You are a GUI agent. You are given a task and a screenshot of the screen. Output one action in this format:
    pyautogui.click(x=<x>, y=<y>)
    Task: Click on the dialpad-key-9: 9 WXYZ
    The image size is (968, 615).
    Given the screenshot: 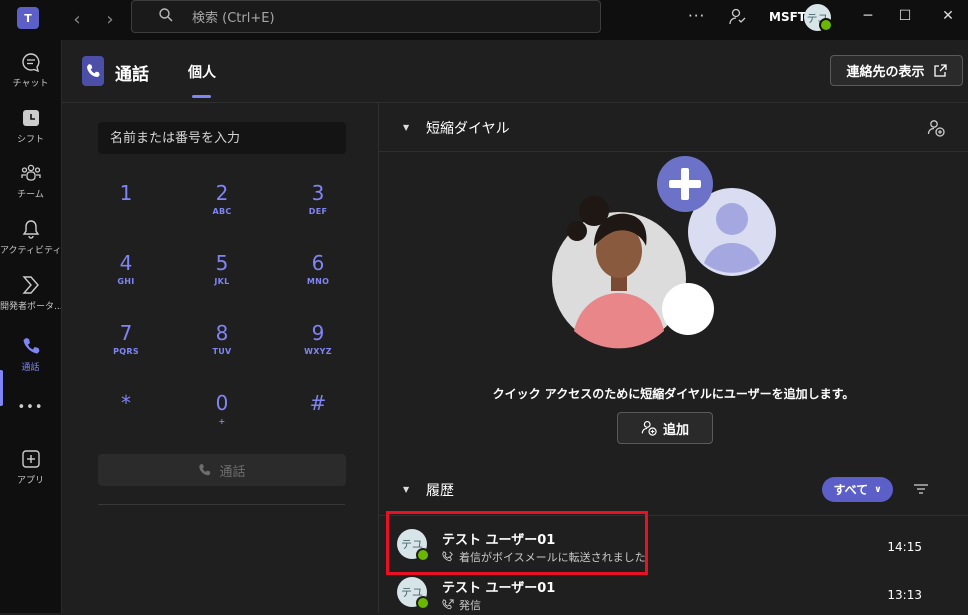 What is the action you would take?
    pyautogui.click(x=318, y=348)
    